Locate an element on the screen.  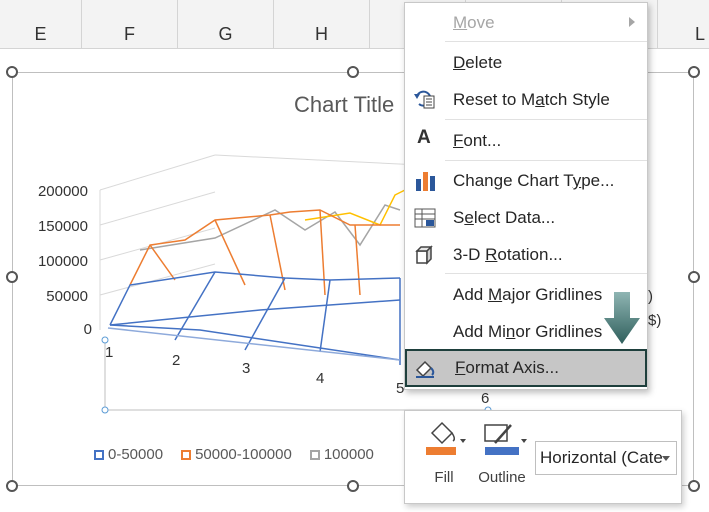
format-axis-icon is located at coordinates (425, 369).